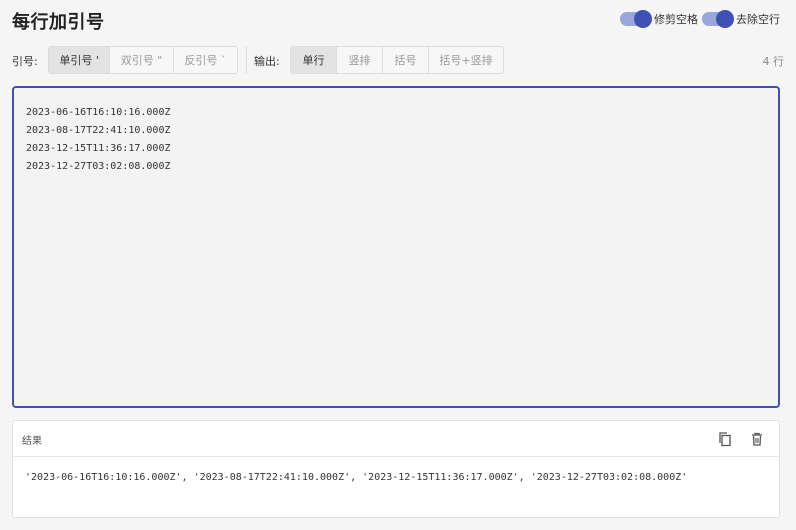  Describe the element at coordinates (98, 148) in the screenshot. I see `input-line: 2023-12-15T11:36:17.000Z` at that location.